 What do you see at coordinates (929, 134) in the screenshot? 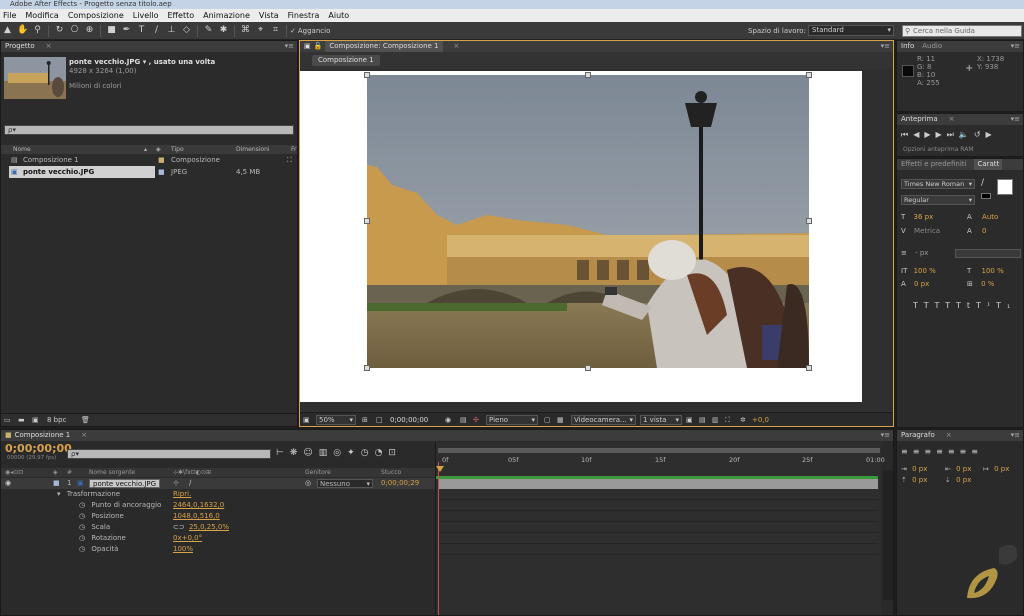
I see `play-icon: ▶` at bounding box center [929, 134].